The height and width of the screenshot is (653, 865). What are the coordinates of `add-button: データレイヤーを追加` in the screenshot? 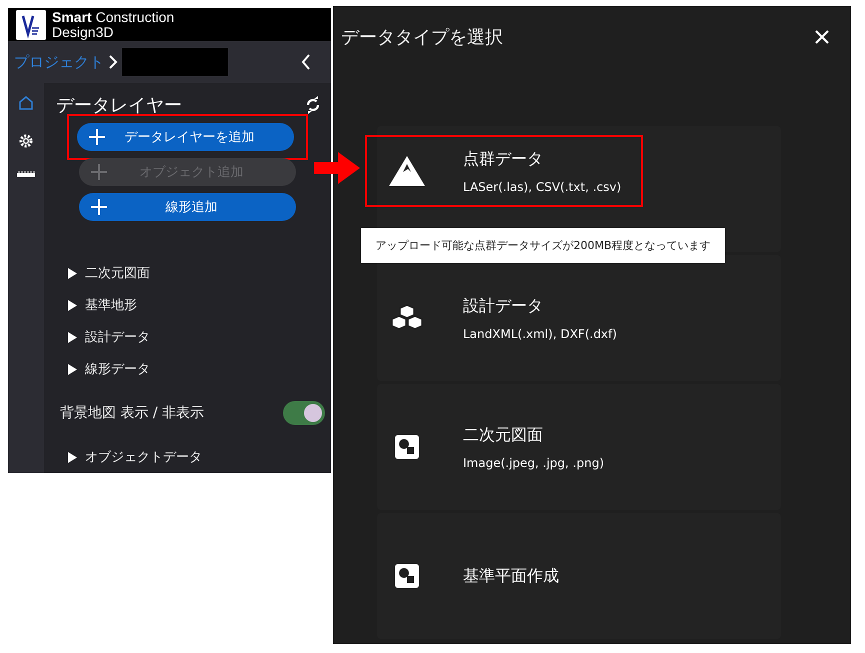 It's located at (185, 137).